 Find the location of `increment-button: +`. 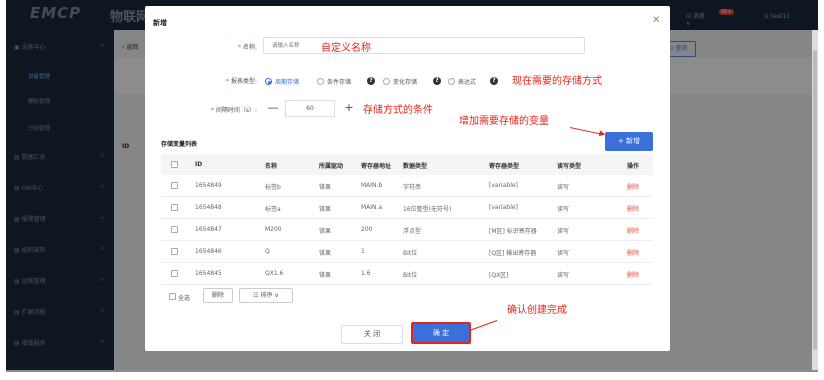

increment-button: + is located at coordinates (349, 108).